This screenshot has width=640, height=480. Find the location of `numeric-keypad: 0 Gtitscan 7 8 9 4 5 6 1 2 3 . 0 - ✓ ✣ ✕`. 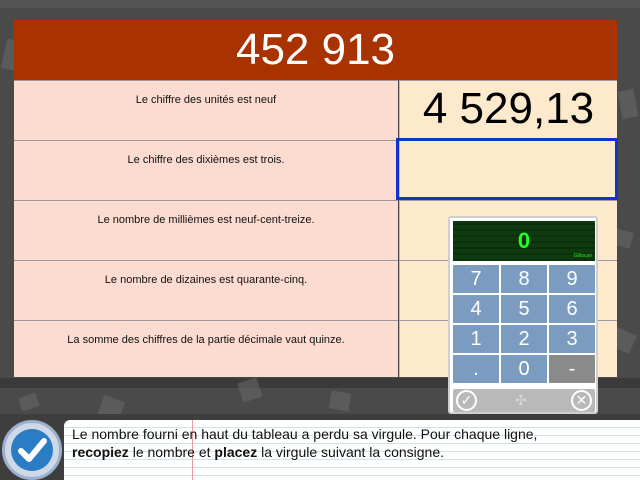

numeric-keypad: 0 Gtitscan 7 8 9 4 5 6 1 2 3 . 0 - ✓ ✣ ✕ is located at coordinates (523, 315).